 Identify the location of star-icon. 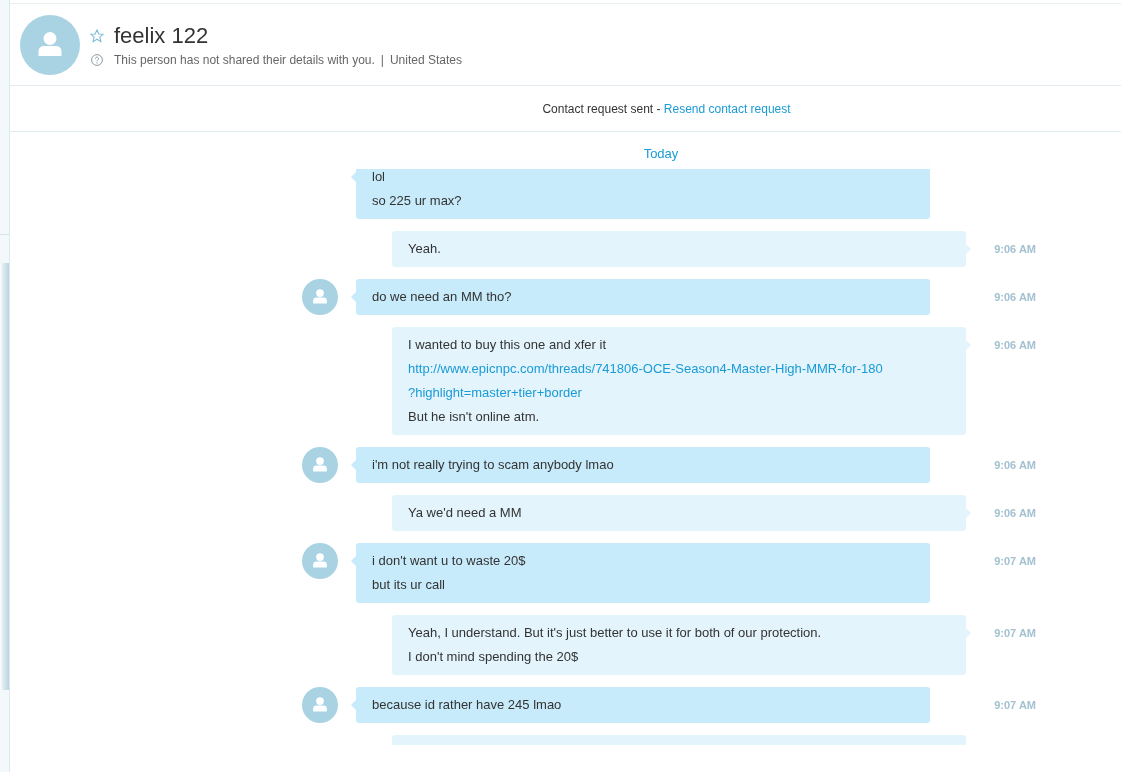
(97, 36).